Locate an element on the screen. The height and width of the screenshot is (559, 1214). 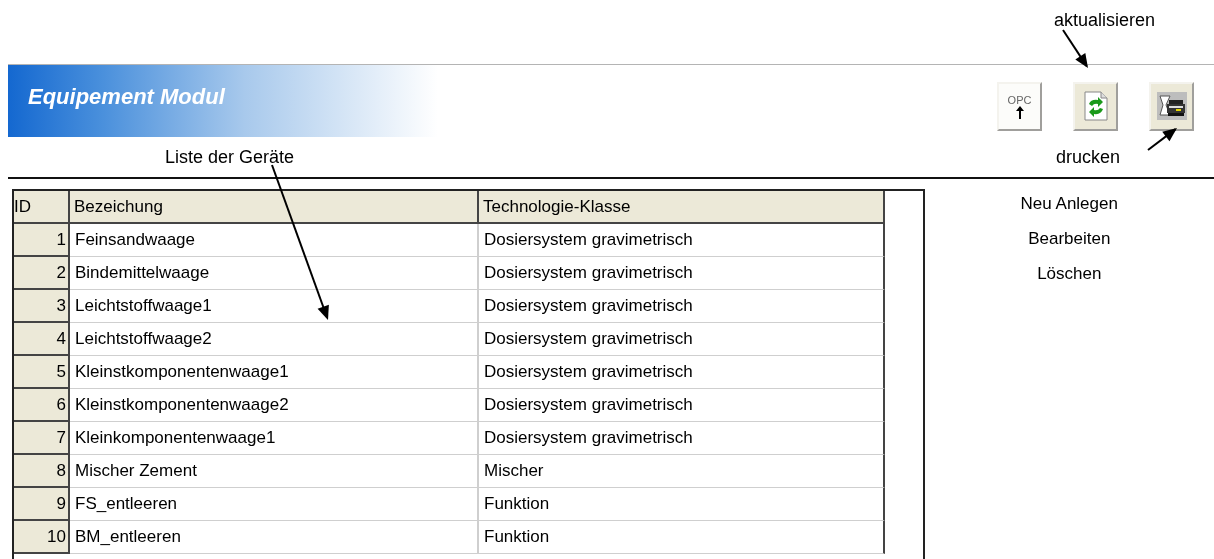
table-cell: FS_entleeren is located at coordinates (274, 504).